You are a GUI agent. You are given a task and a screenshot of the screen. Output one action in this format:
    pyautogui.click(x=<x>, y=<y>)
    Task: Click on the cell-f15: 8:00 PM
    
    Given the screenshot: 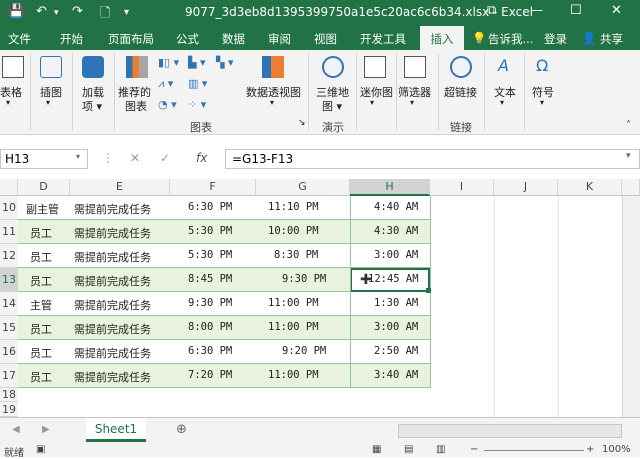 What is the action you would take?
    pyautogui.click(x=210, y=327)
    